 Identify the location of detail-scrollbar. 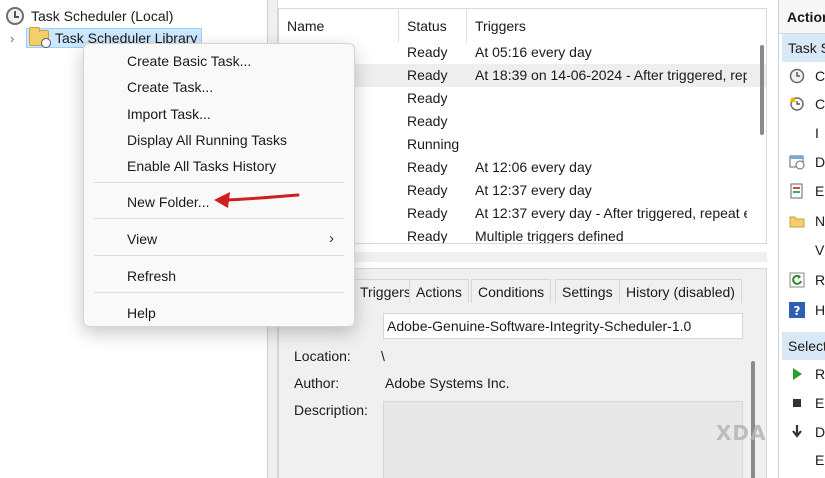
(753, 419).